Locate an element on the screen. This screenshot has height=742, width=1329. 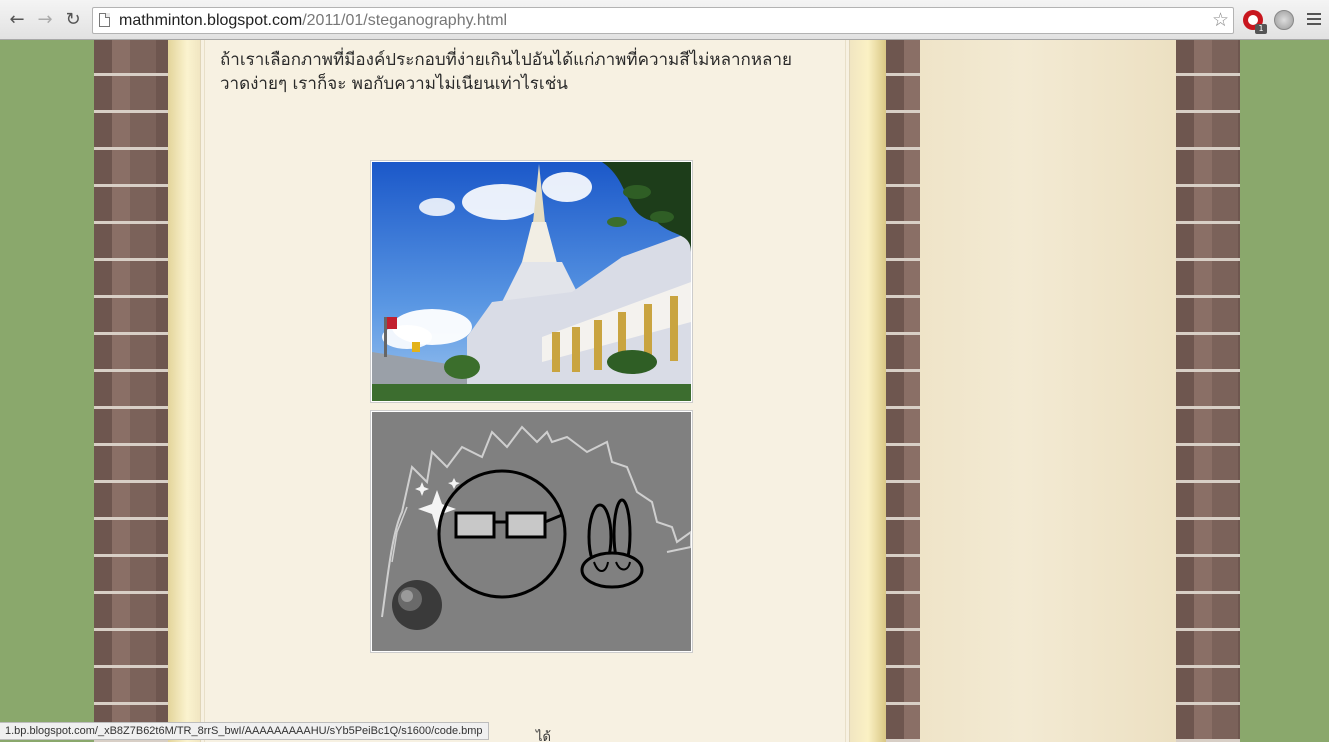
reload-icon: ↻ is located at coordinates (73, 20).